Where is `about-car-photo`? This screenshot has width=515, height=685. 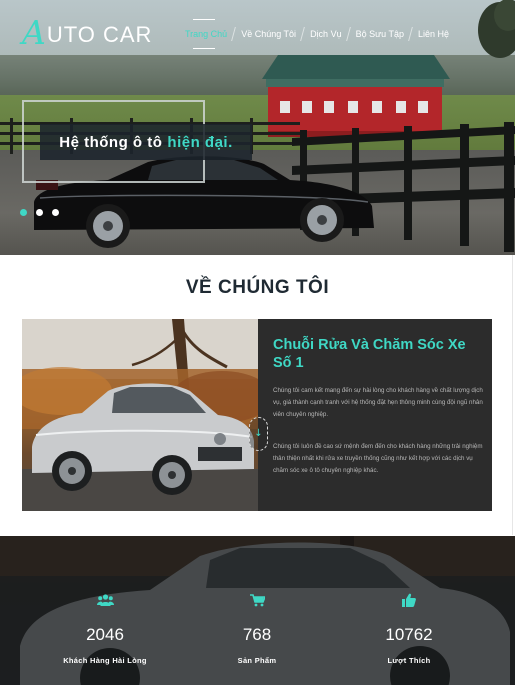 about-car-photo is located at coordinates (140, 415).